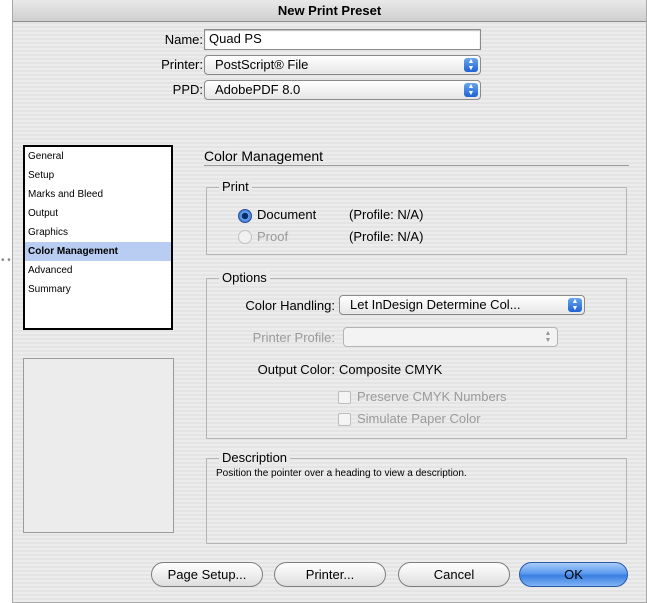 Image resolution: width=647 pixels, height=603 pixels. Describe the element at coordinates (258, 89) in the screenshot. I see `ppd-popup-value: AdobePDF 8.0` at that location.